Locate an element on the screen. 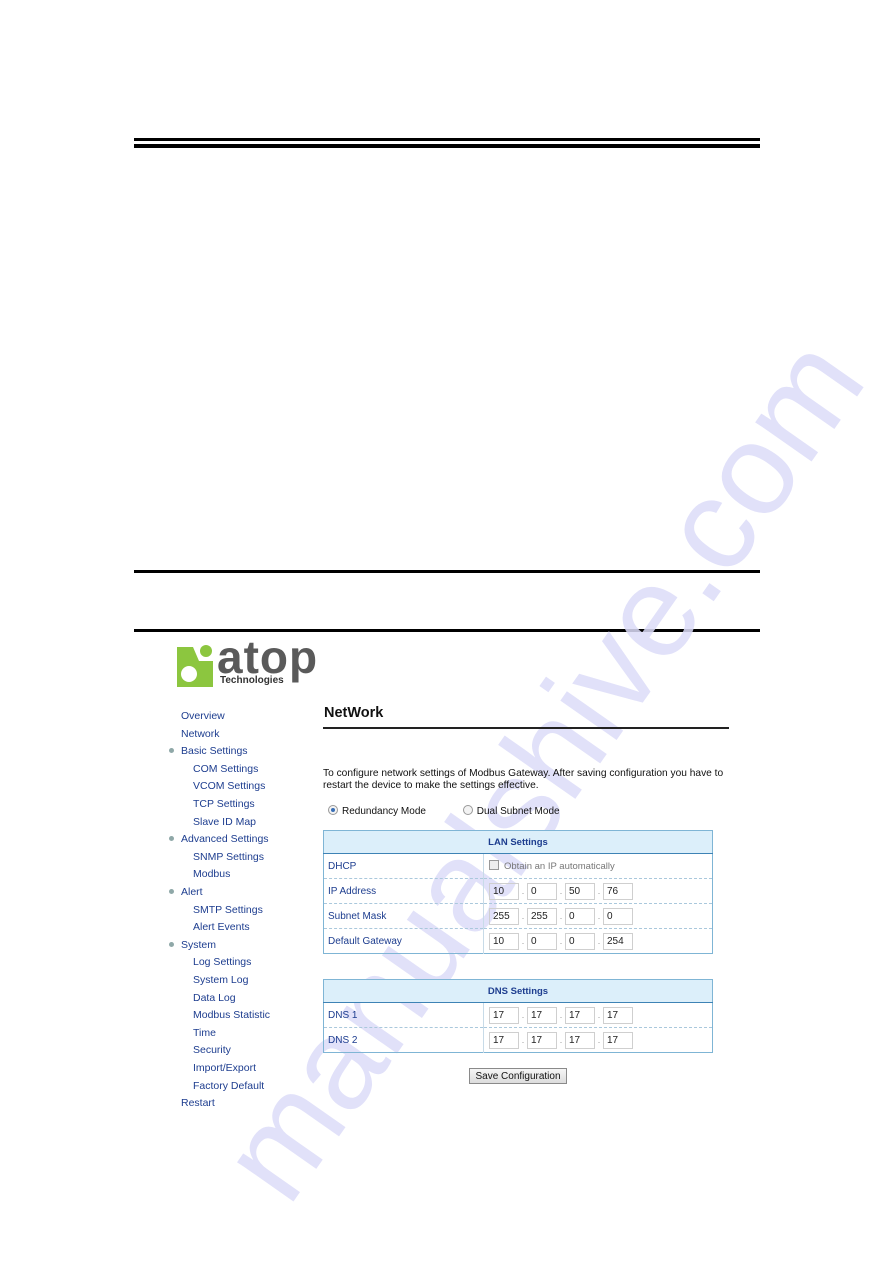  save-configuration-button: Save Configuration is located at coordinates (518, 1076).